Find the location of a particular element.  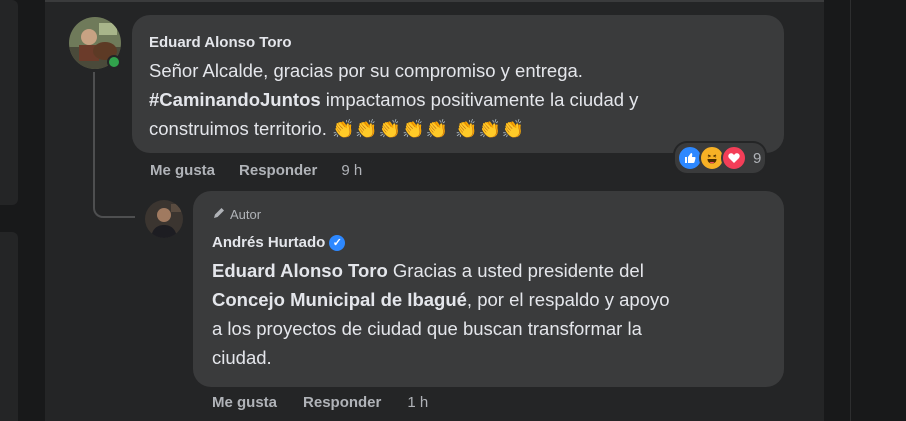

reply-author-name: Andrés Hurtado is located at coordinates (268, 242).